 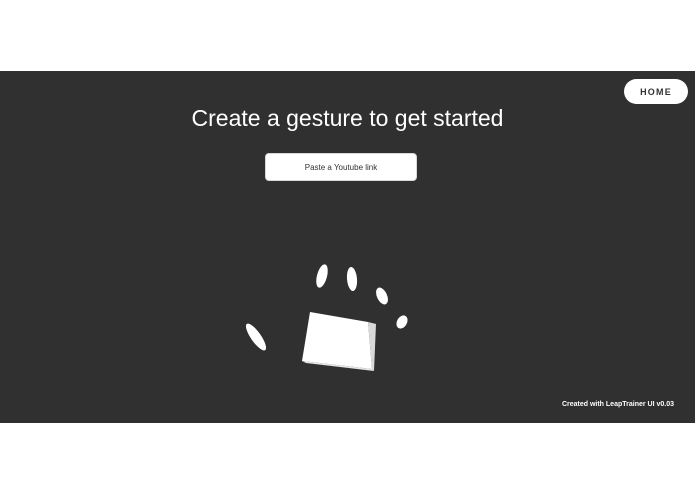 I want to click on middle-finger, so click(x=352, y=279).